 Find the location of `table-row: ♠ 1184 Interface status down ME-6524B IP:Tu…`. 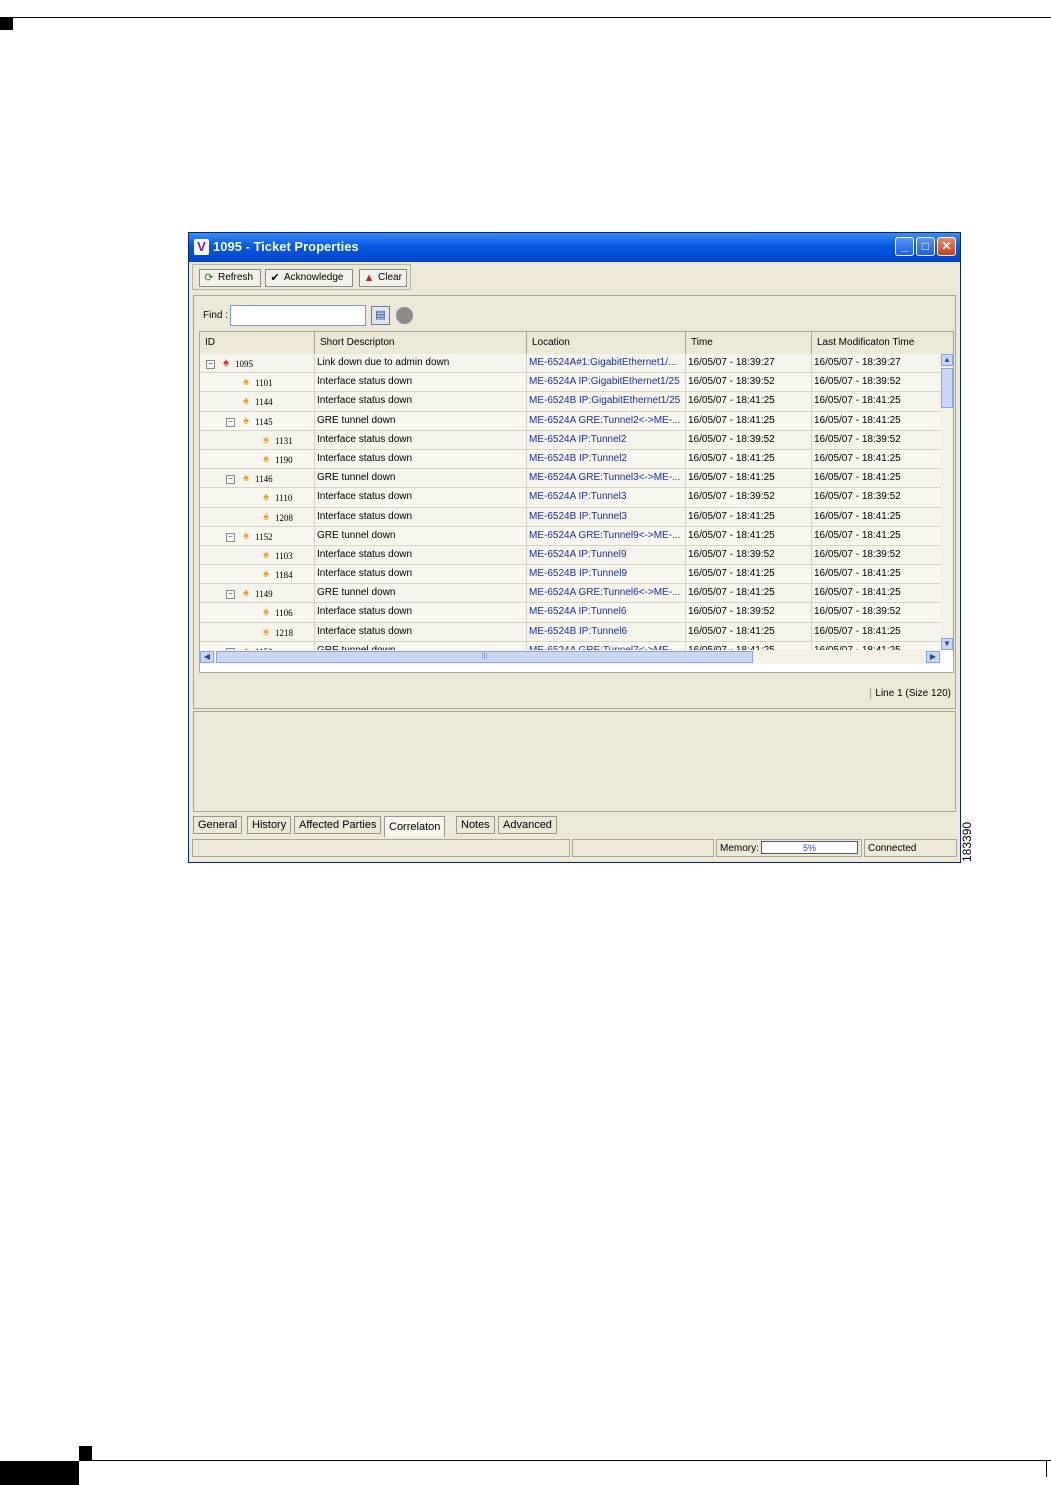

table-row: ♠ 1184 Interface status down ME-6524B IP:Tu… is located at coordinates (570, 575).